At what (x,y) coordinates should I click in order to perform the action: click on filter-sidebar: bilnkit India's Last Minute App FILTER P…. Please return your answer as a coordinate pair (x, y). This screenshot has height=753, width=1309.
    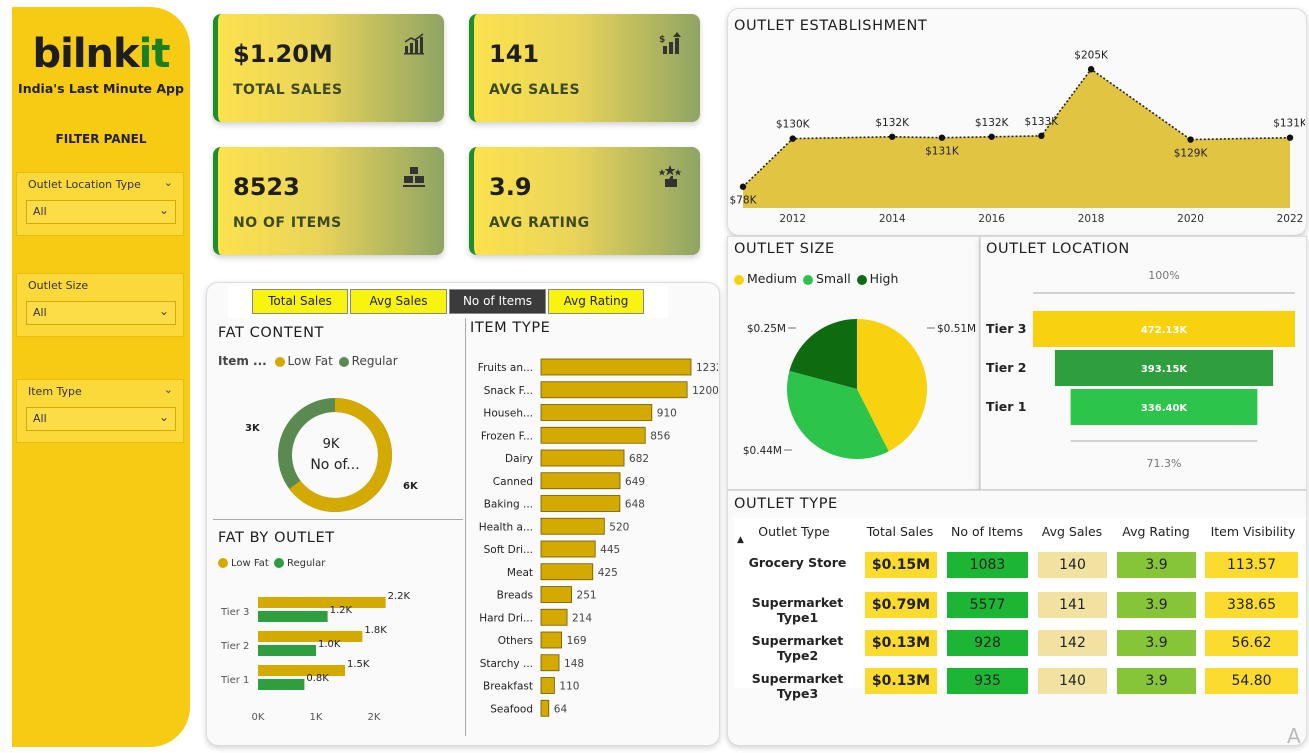
    Looking at the image, I should click on (101, 377).